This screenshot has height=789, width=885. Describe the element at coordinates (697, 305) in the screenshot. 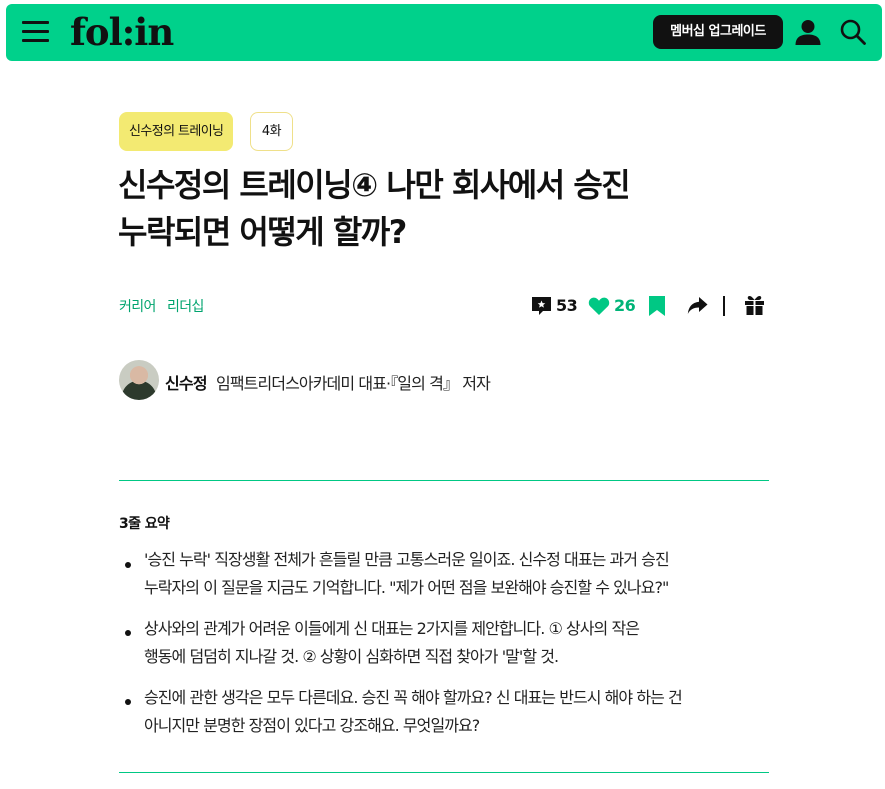

I see `share-icon` at that location.